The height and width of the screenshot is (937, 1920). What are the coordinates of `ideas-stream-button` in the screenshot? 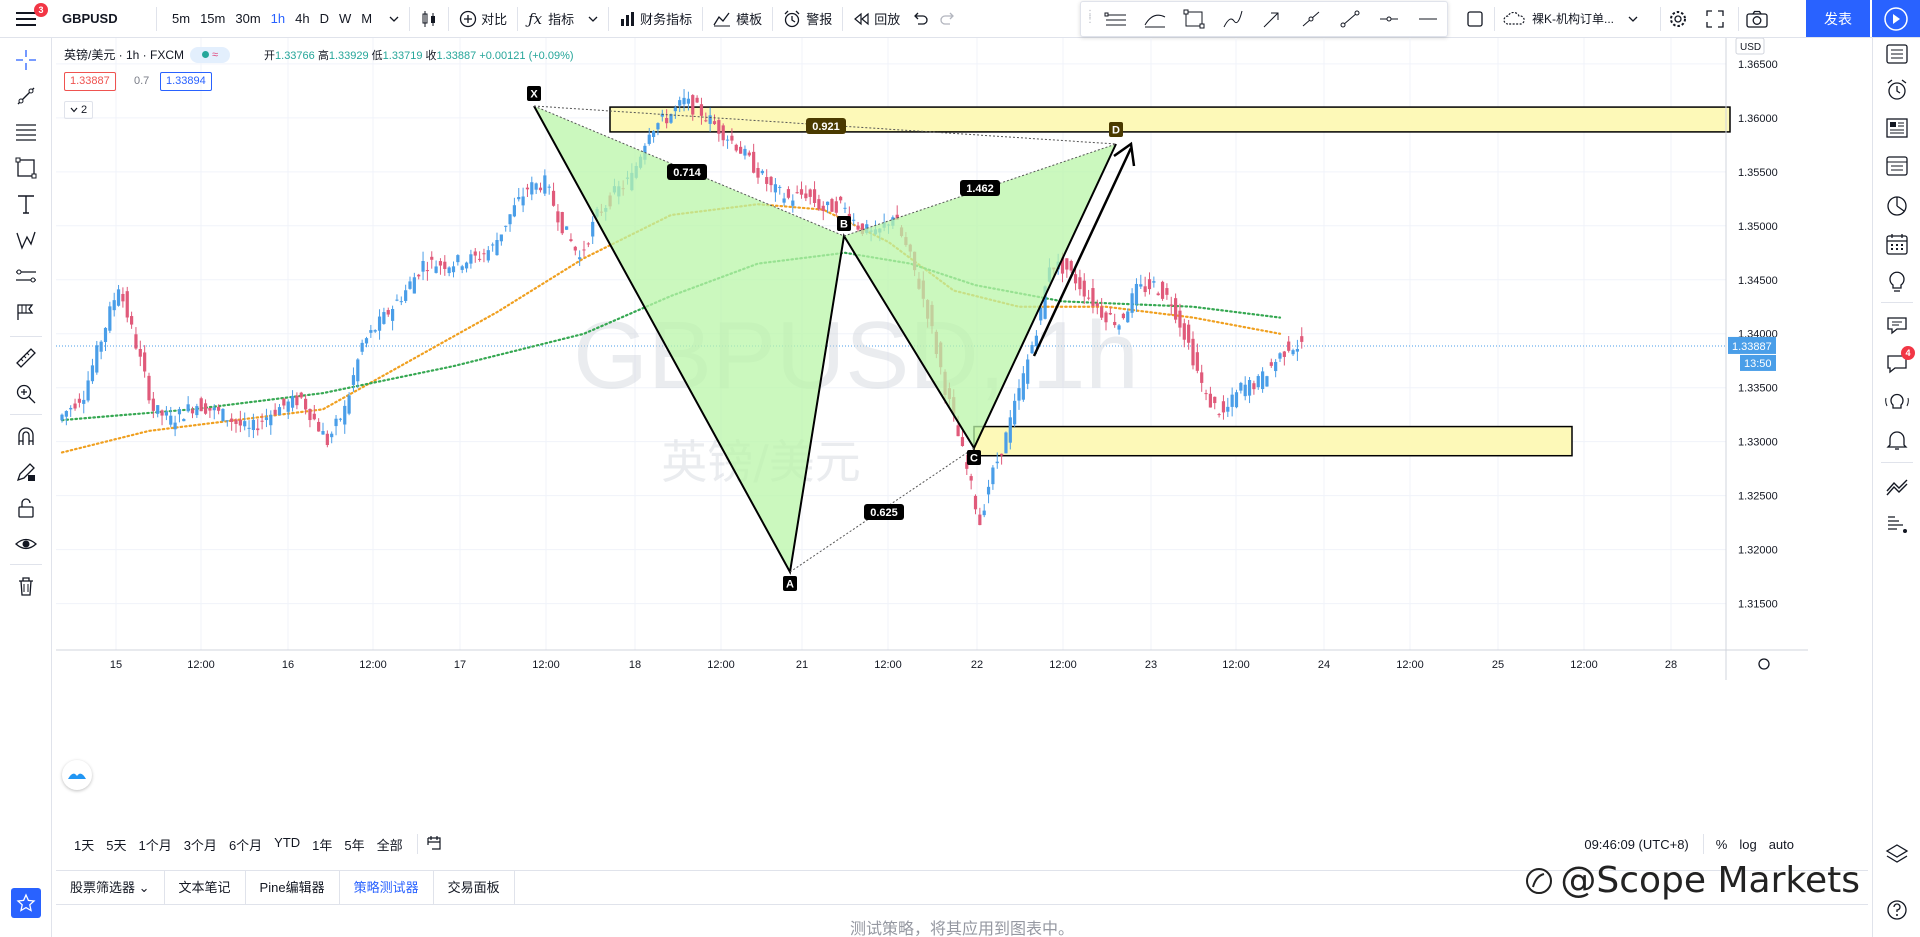 It's located at (1897, 402).